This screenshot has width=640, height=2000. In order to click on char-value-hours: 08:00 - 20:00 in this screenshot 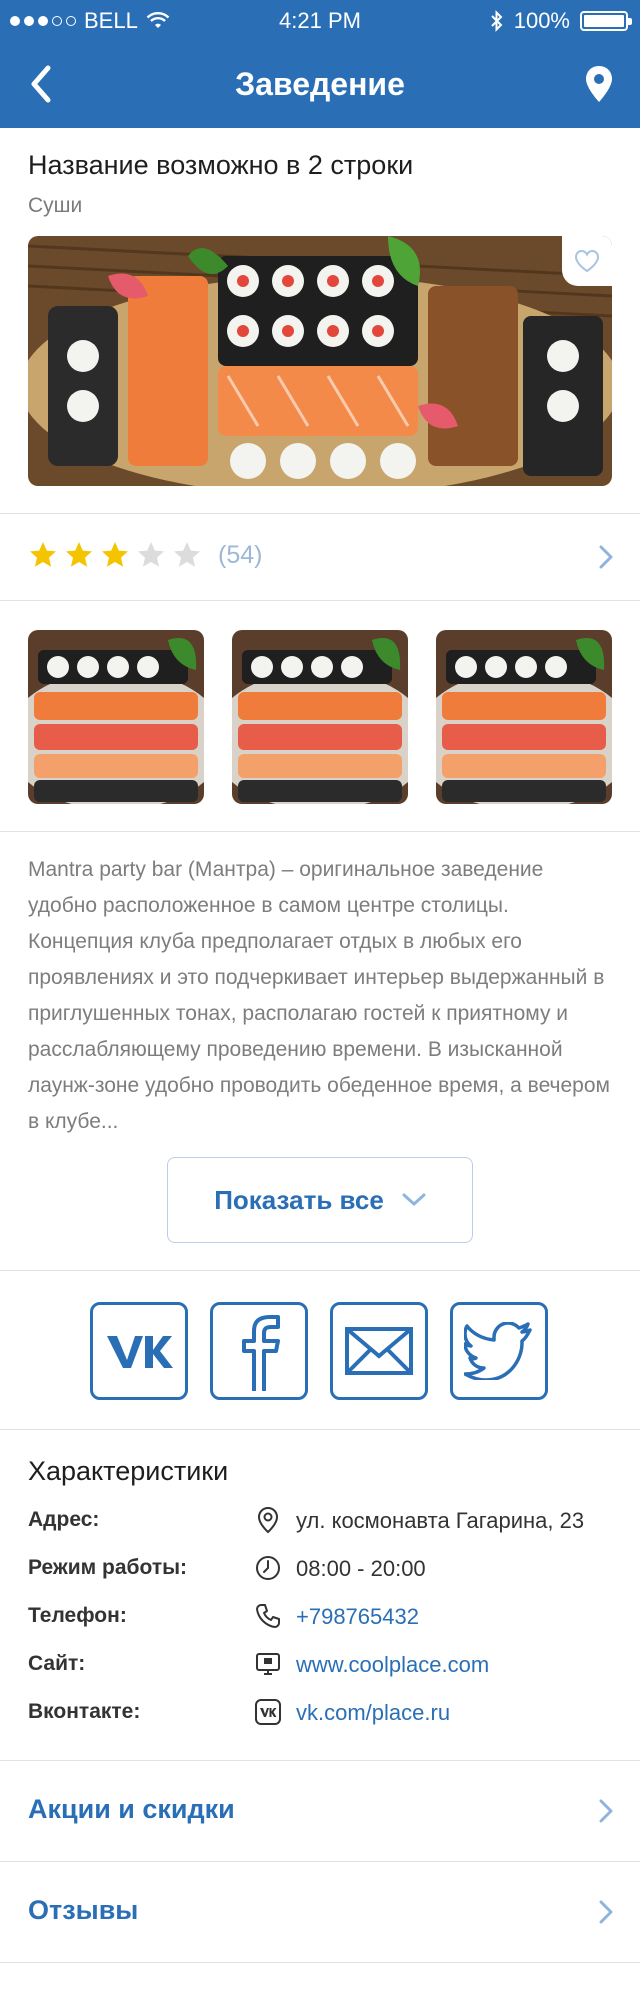, I will do `click(361, 1568)`.